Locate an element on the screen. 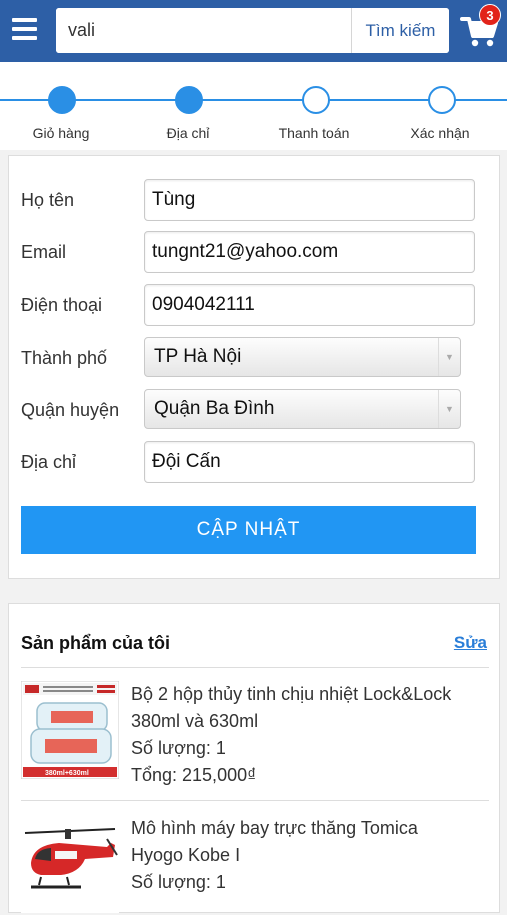 Image resolution: width=507 pixels, height=915 pixels. cart-count-badge: 3 is located at coordinates (490, 15).